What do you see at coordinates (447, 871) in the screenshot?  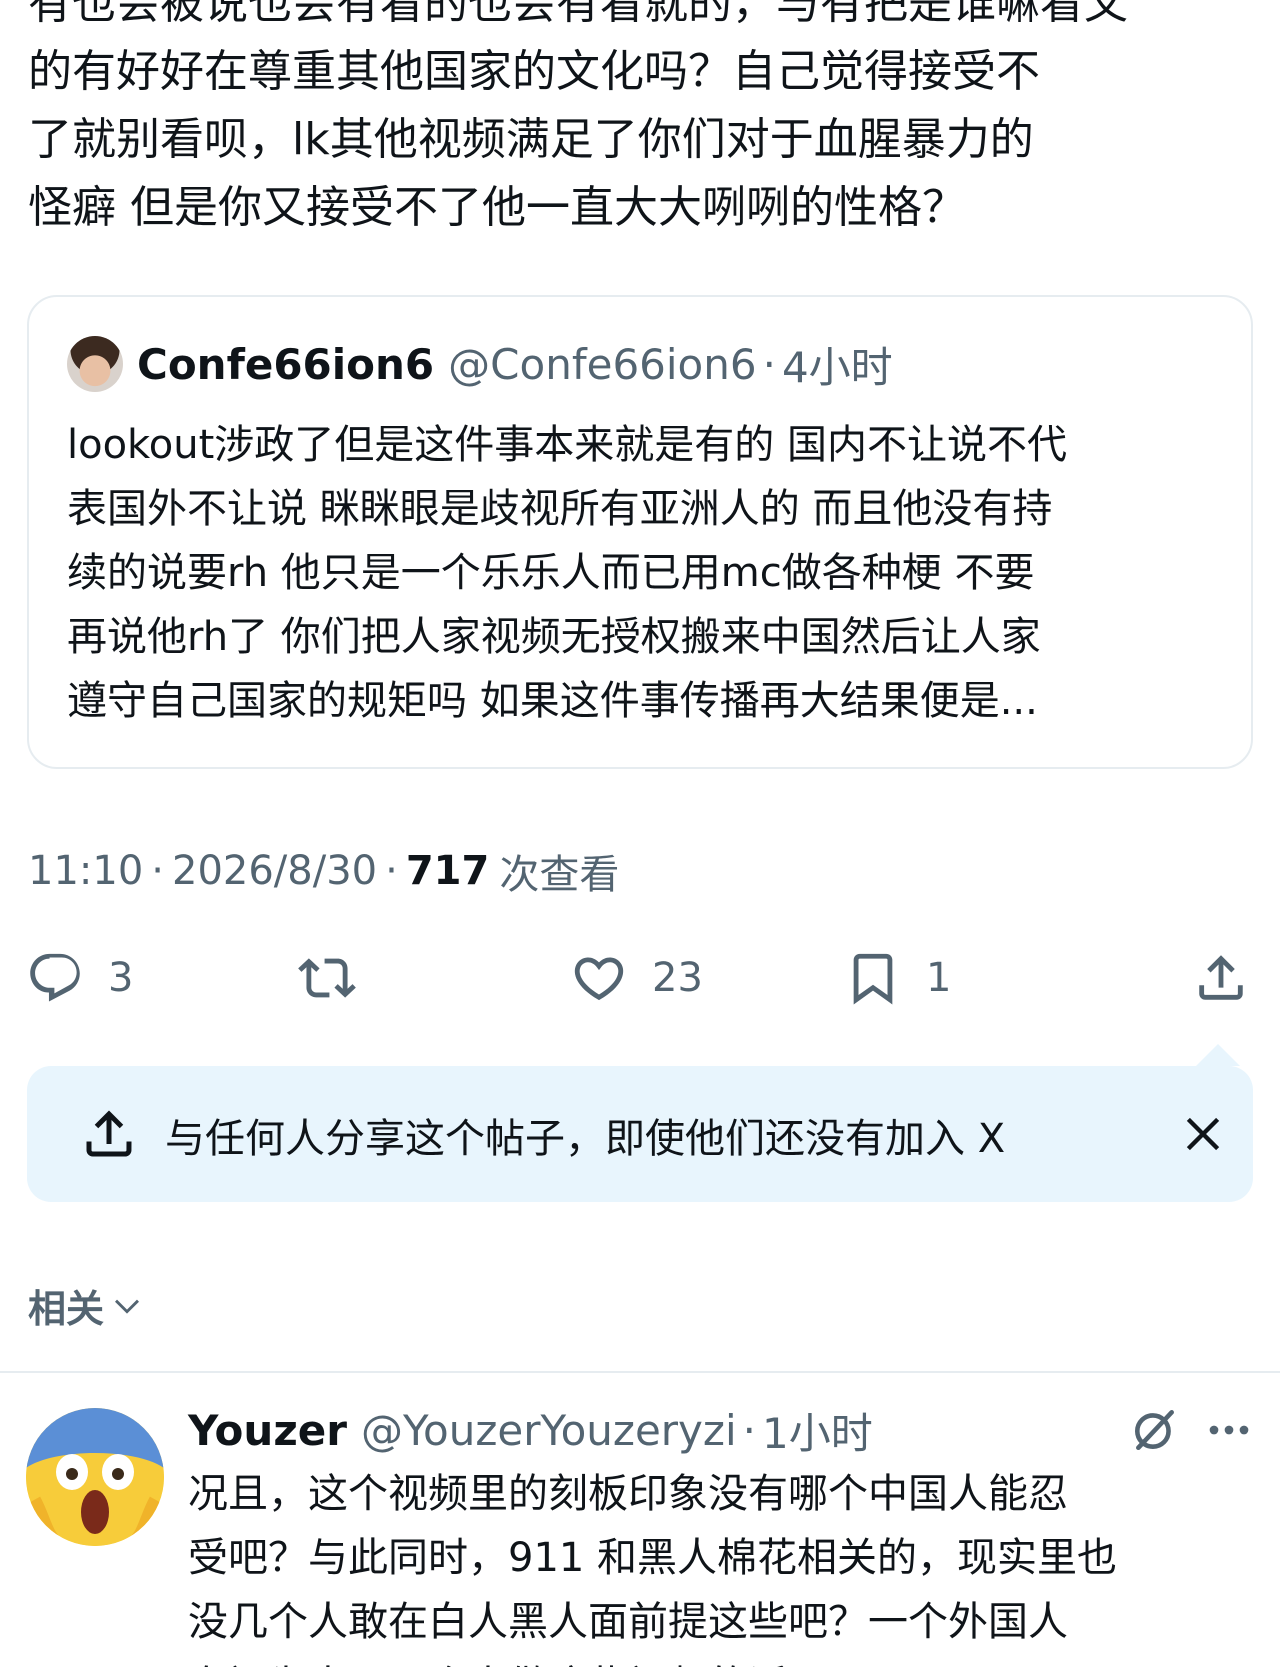 I see `views-count: 717` at bounding box center [447, 871].